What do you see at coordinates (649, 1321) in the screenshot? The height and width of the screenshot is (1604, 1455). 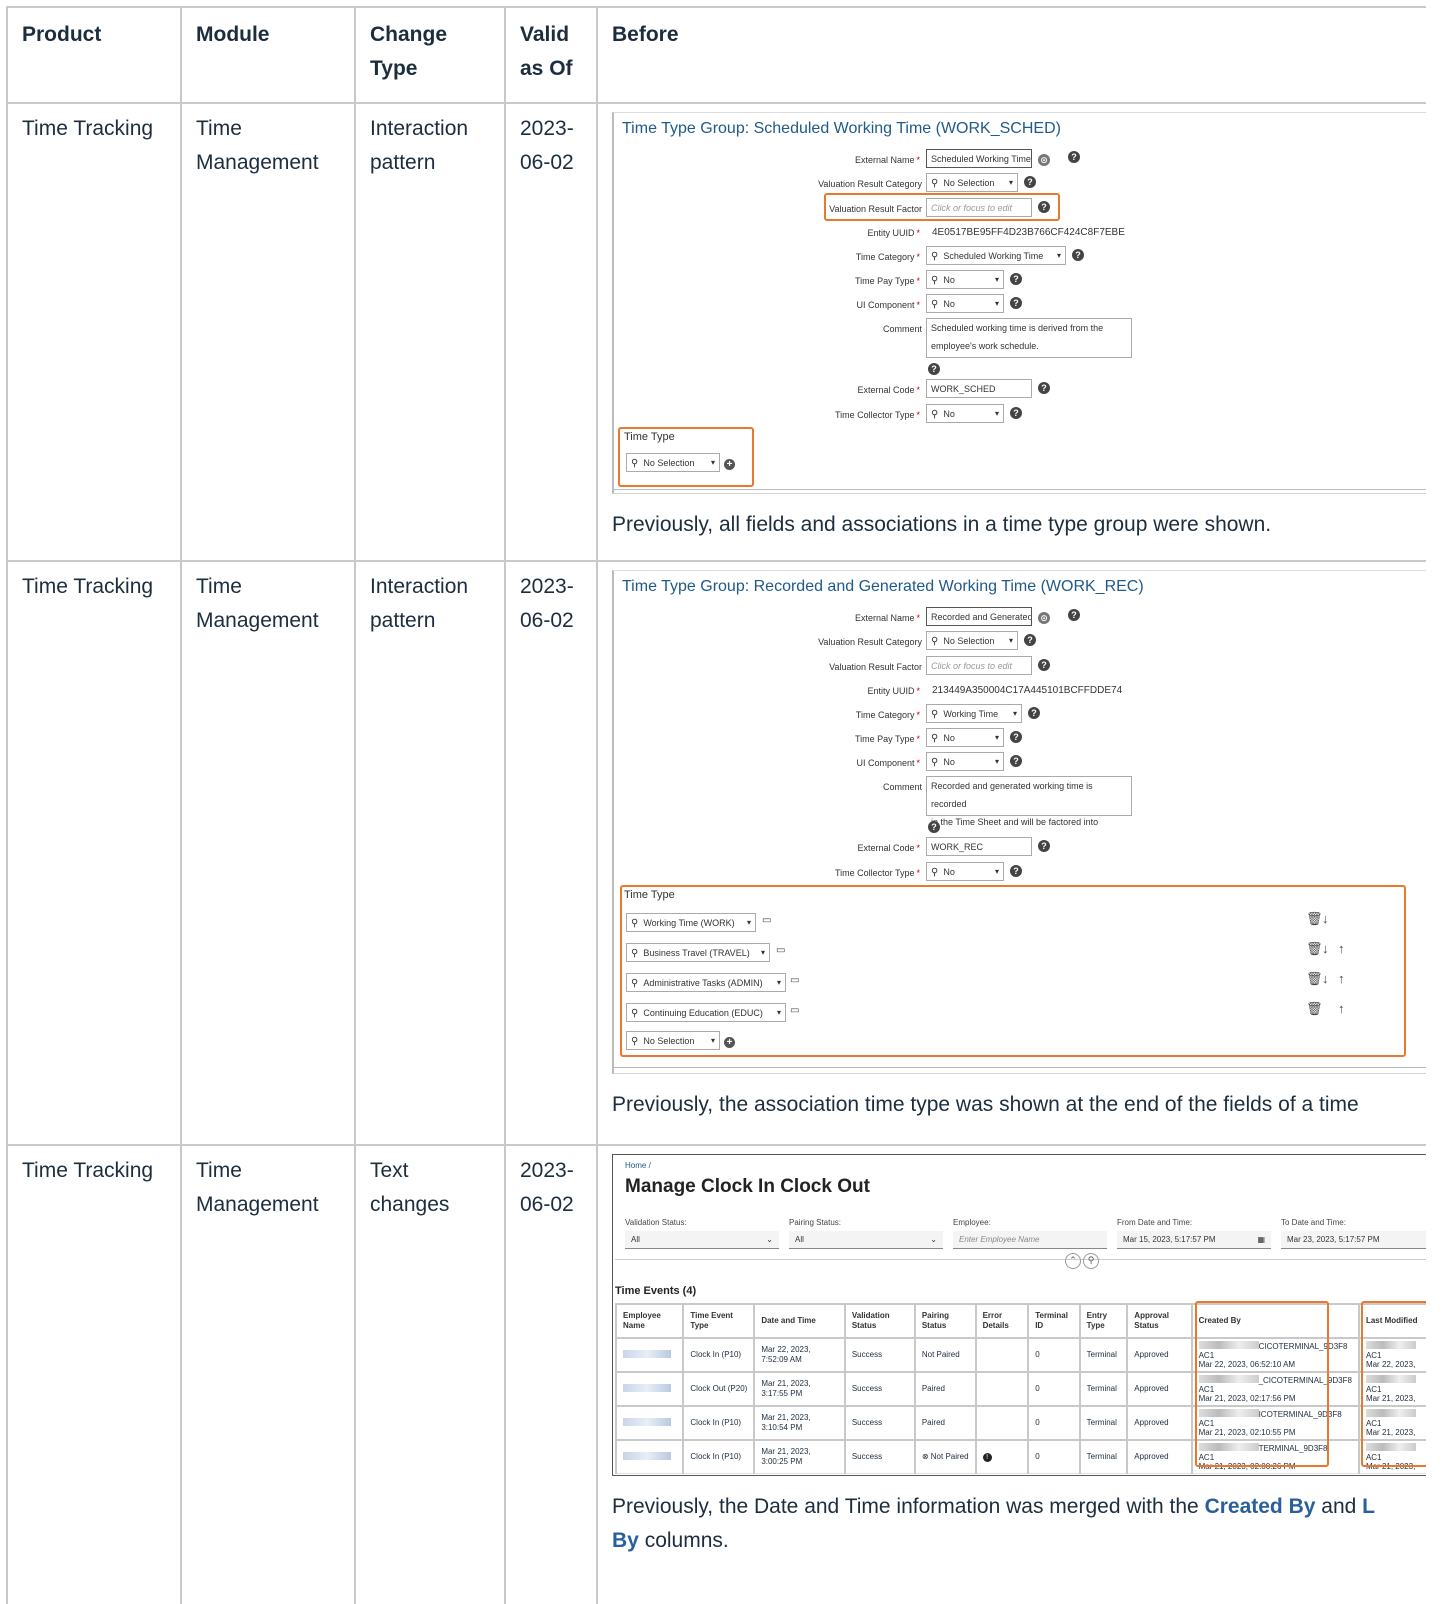 I see `col-employee: Employee Name` at bounding box center [649, 1321].